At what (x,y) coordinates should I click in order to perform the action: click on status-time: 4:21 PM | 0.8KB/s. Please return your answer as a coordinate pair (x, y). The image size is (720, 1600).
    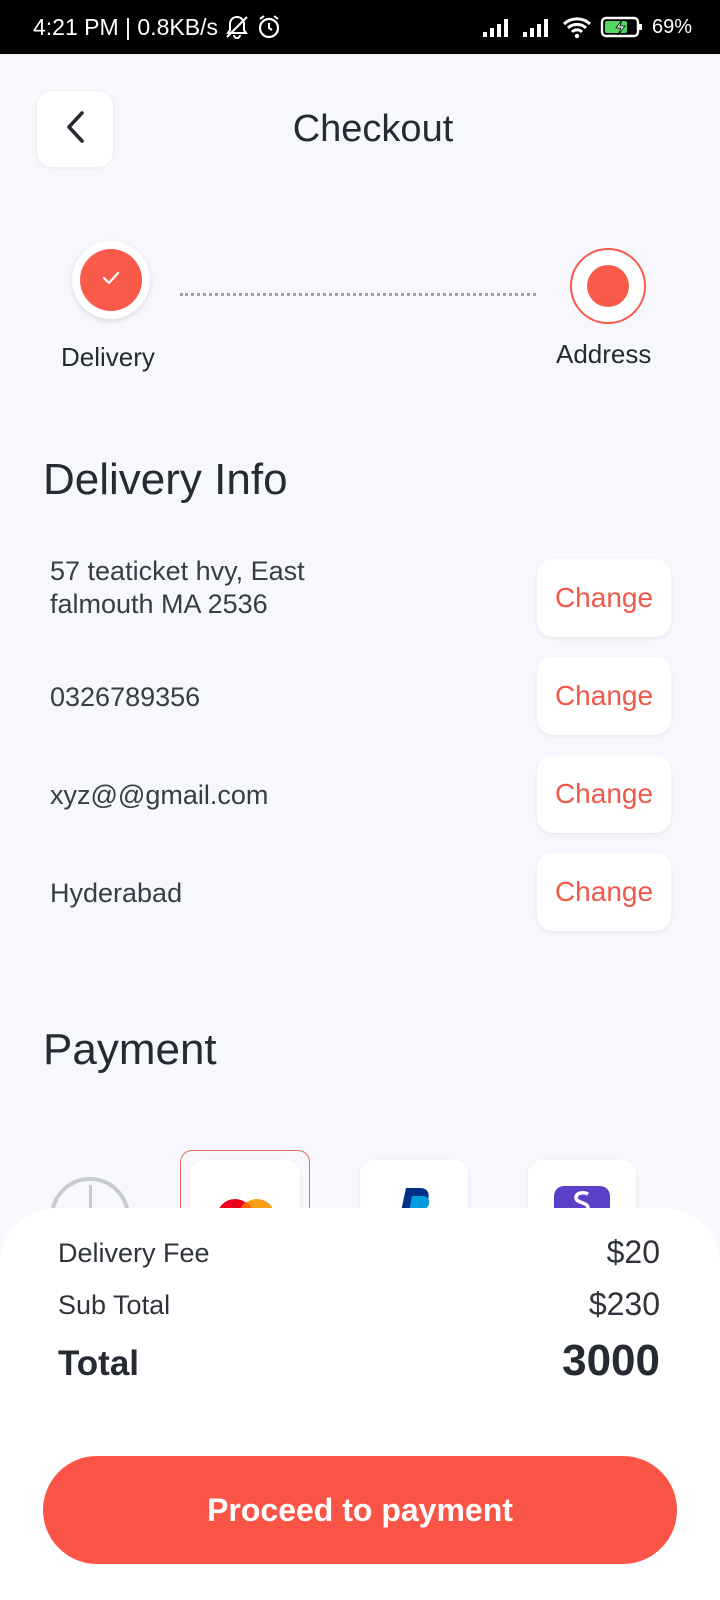
    Looking at the image, I should click on (125, 26).